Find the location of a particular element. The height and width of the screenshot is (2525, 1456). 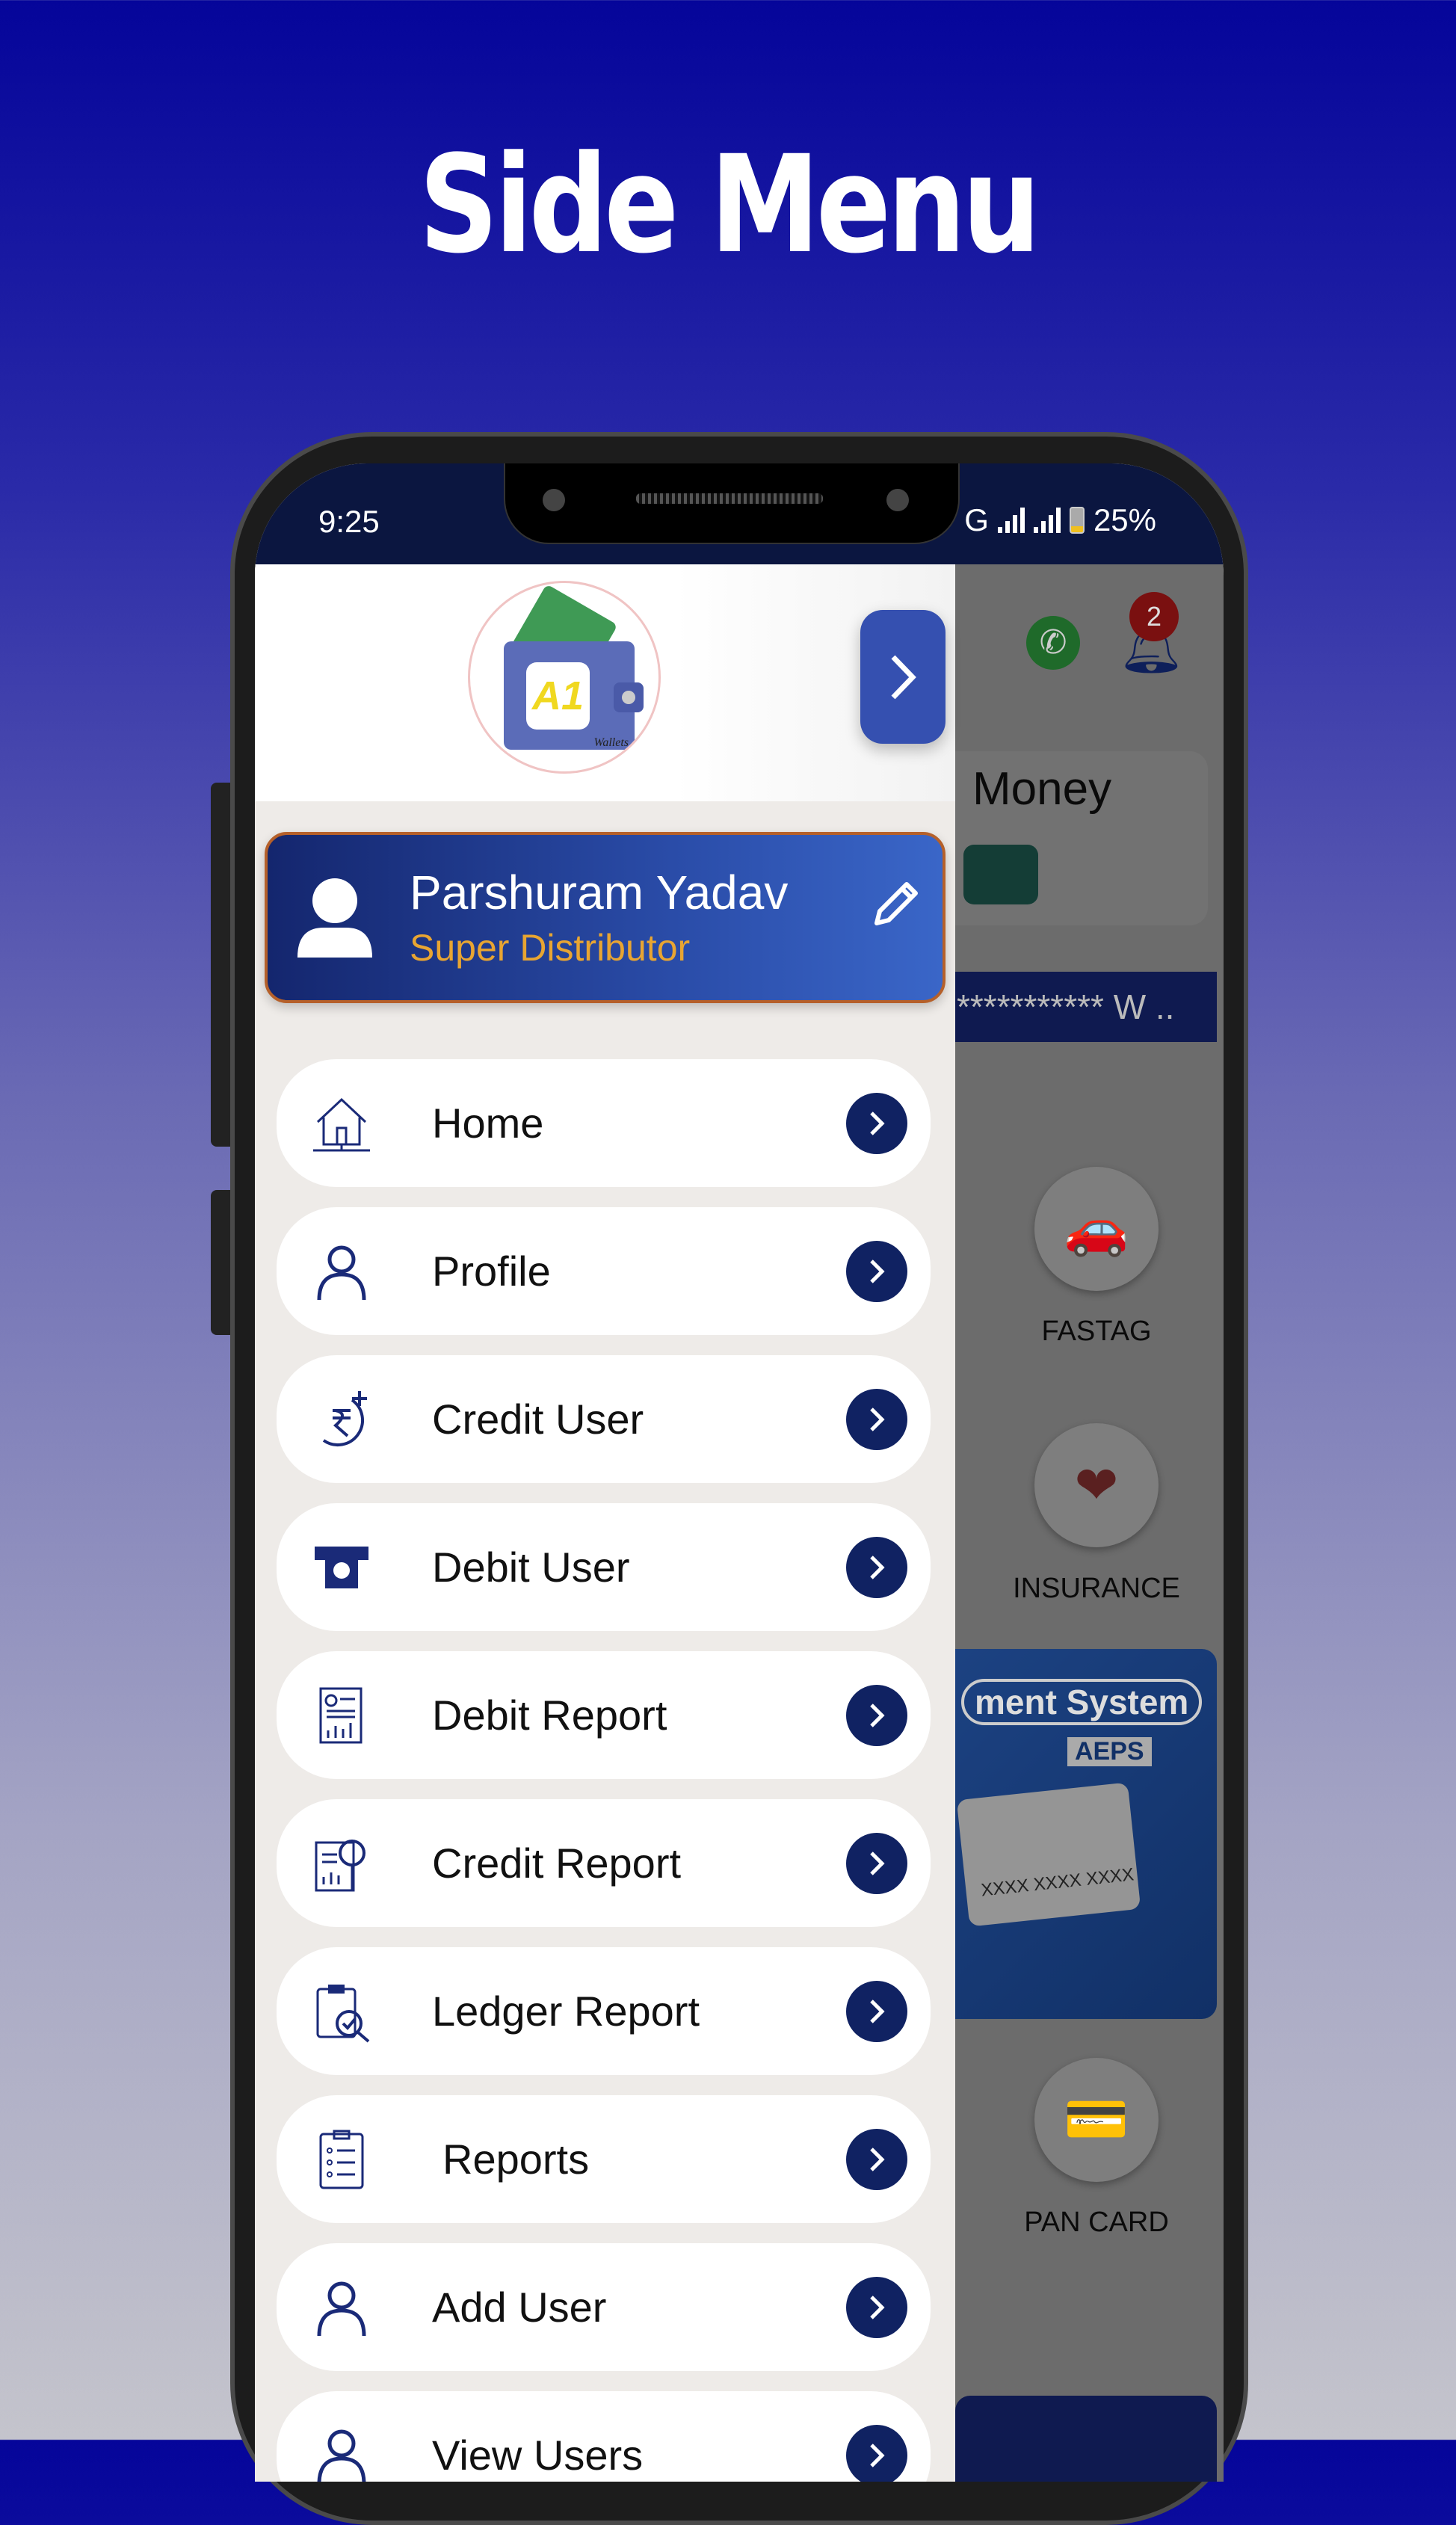

banner-tag: AEPS is located at coordinates (1109, 1752).